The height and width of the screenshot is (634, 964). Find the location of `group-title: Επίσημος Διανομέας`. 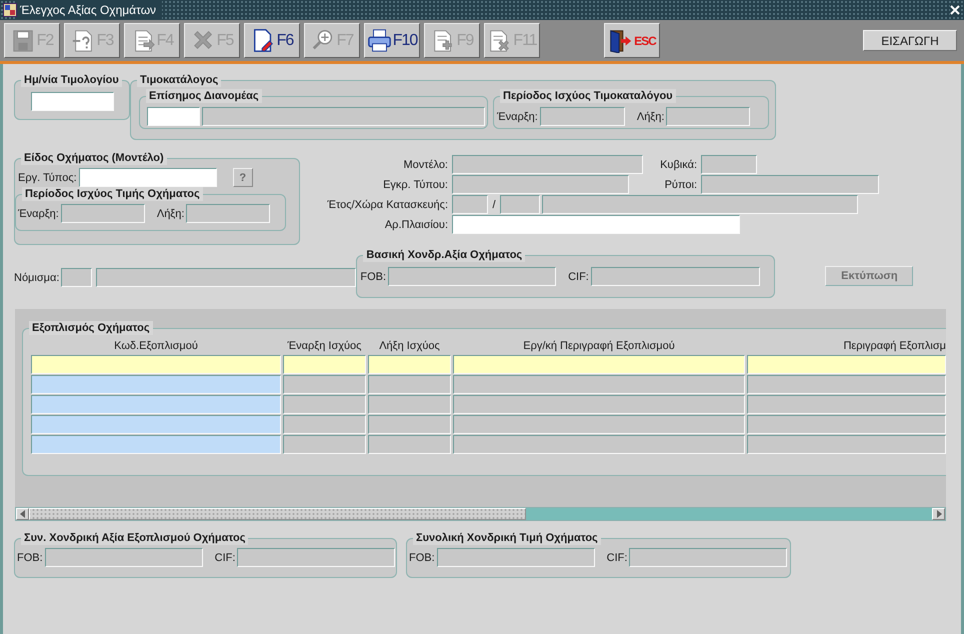

group-title: Επίσημος Διανομέας is located at coordinates (204, 96).